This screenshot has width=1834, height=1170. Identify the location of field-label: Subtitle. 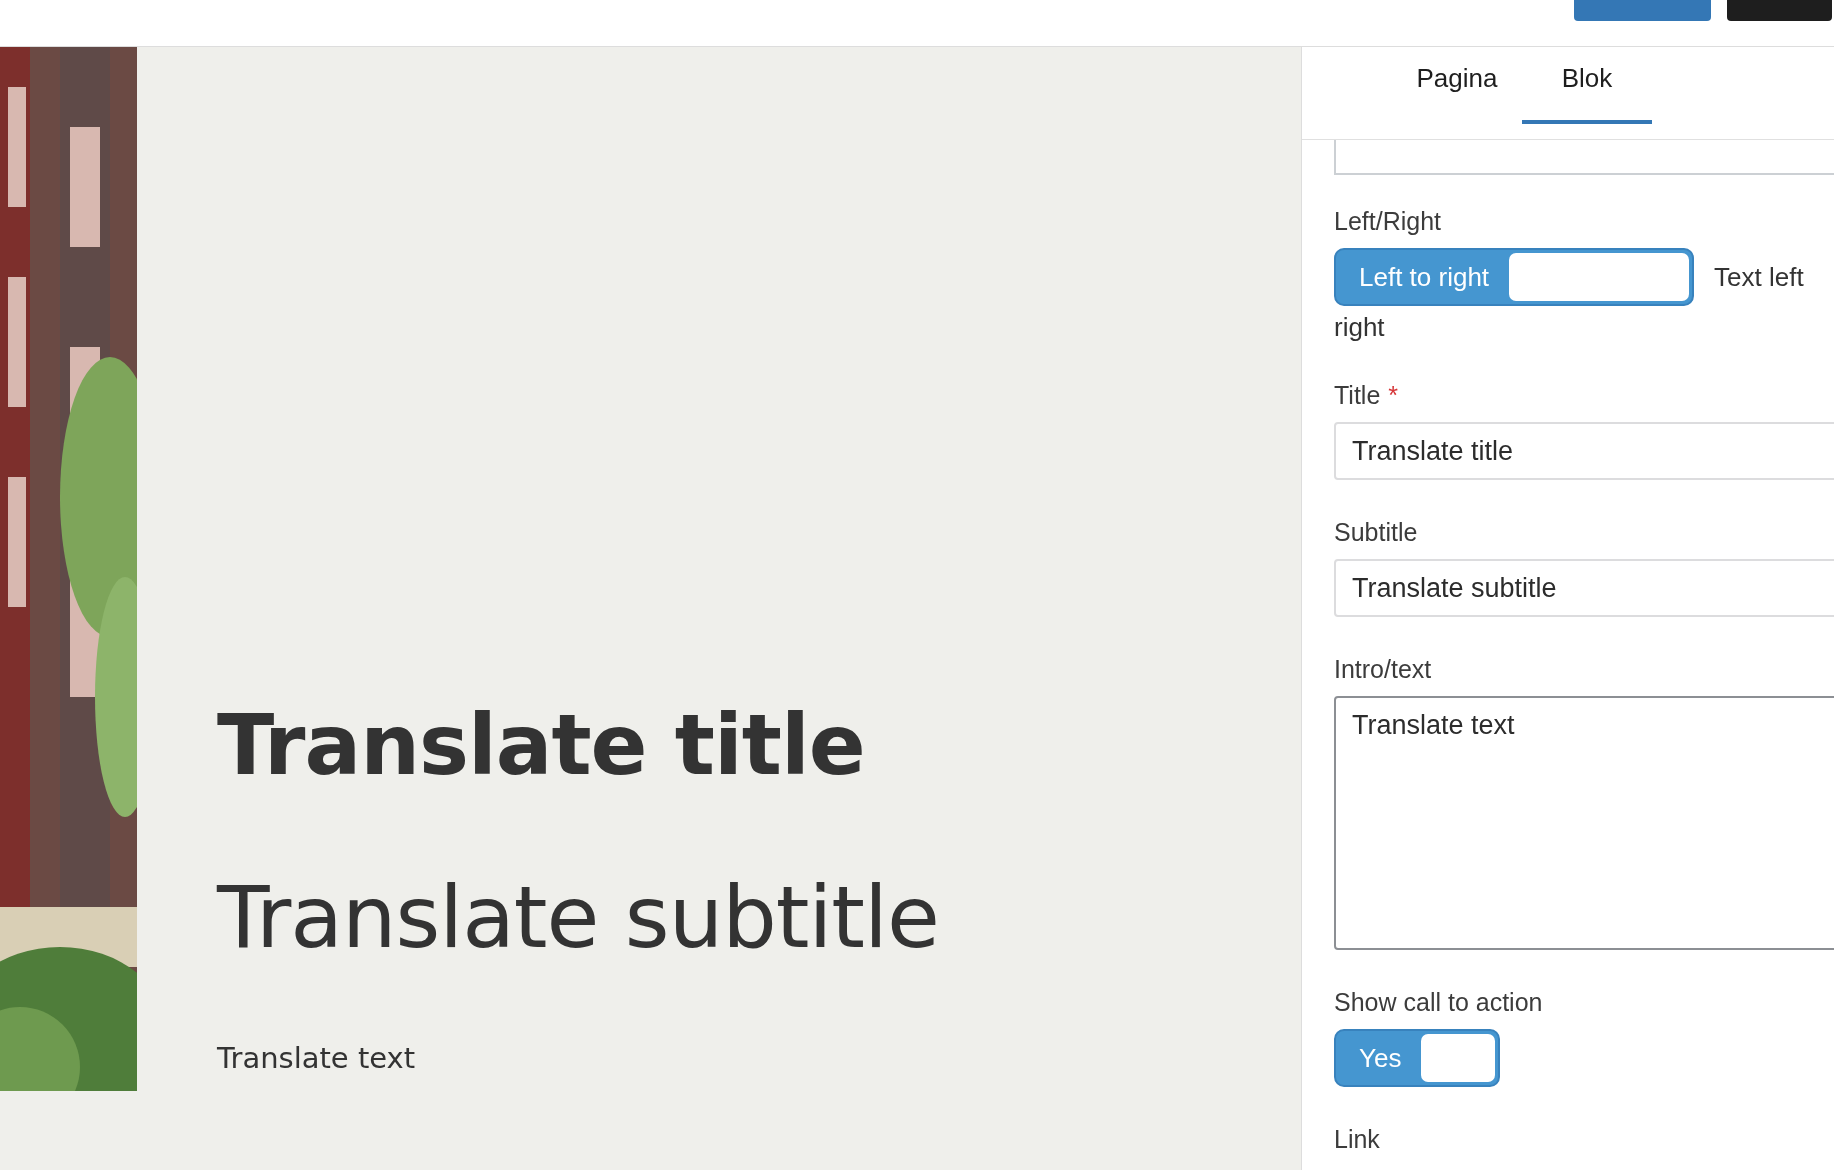
(1376, 532).